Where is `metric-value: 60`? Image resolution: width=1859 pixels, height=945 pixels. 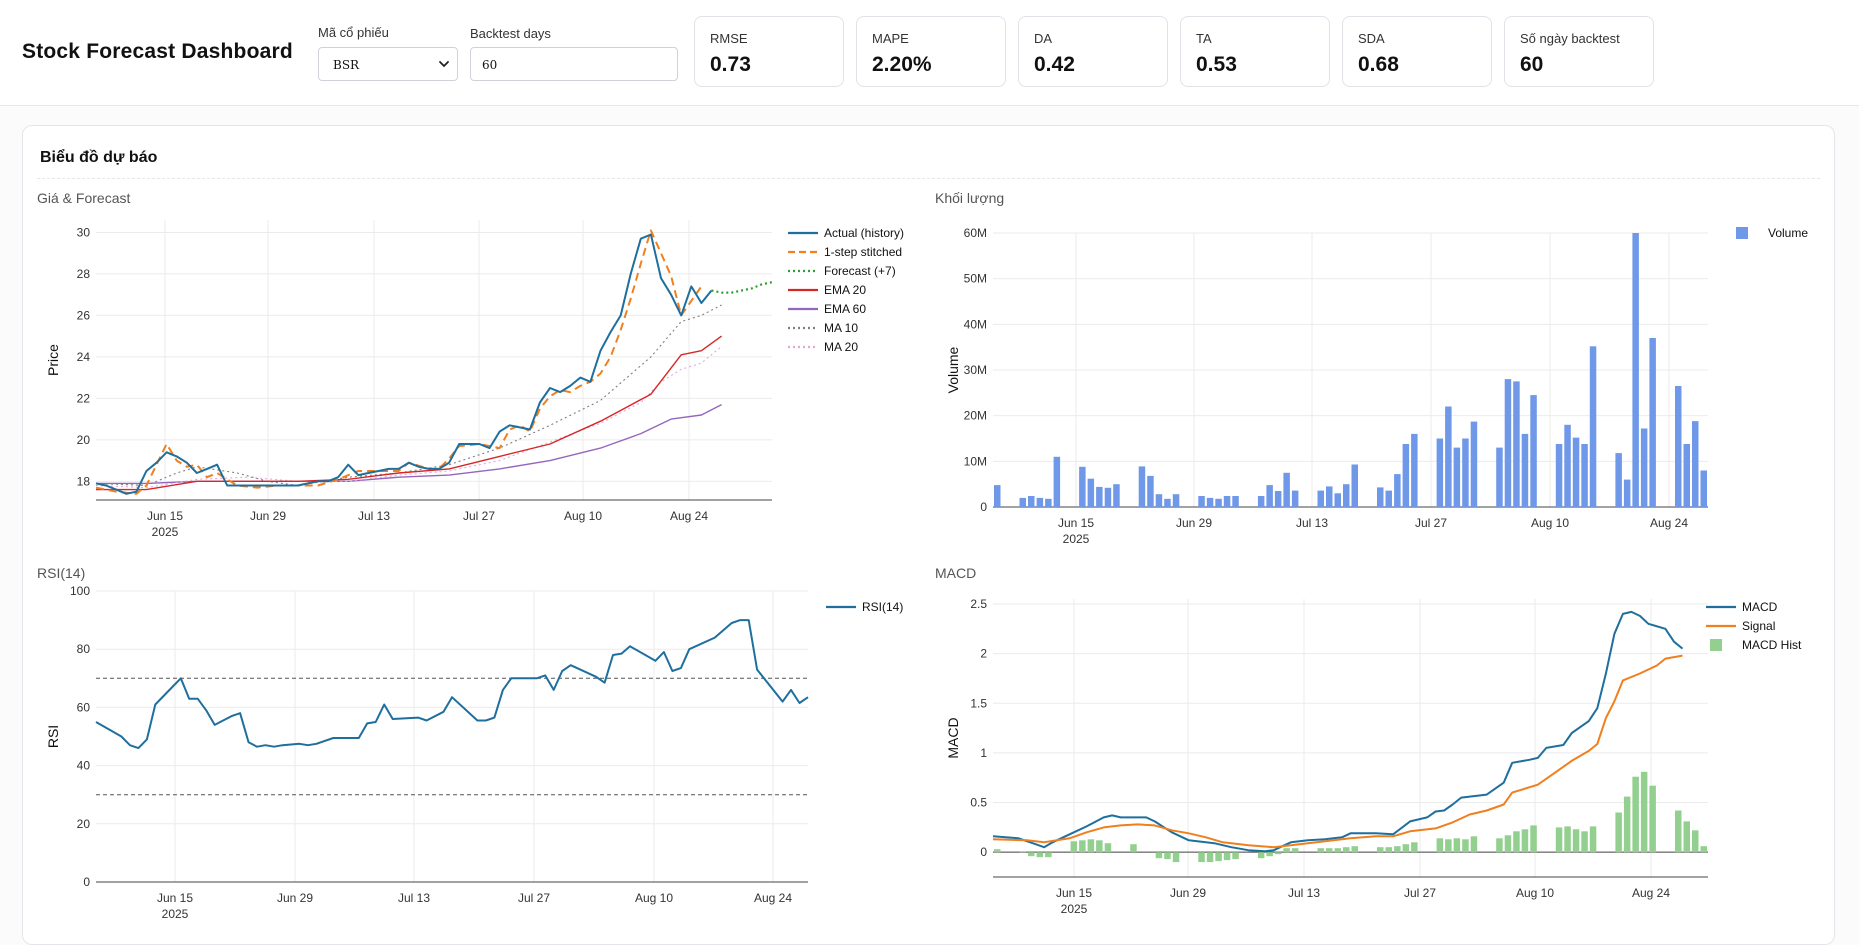 metric-value: 60 is located at coordinates (1532, 64).